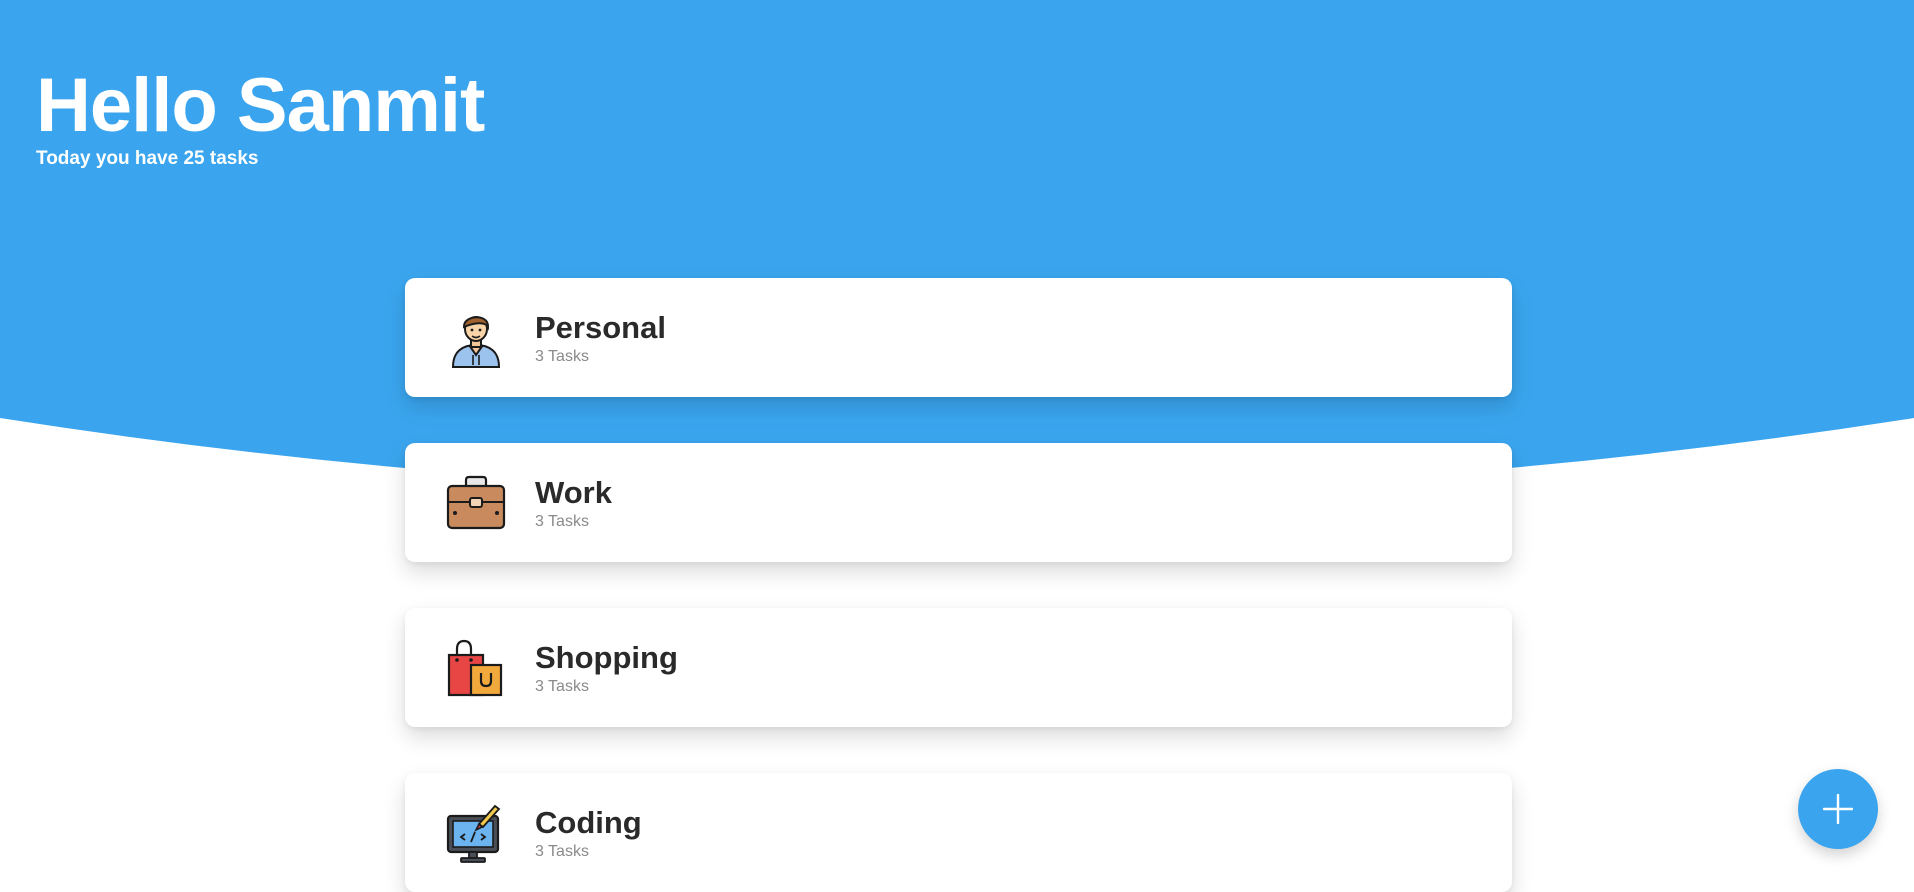 This screenshot has height=892, width=1914. I want to click on plus-icon, so click(1838, 809).